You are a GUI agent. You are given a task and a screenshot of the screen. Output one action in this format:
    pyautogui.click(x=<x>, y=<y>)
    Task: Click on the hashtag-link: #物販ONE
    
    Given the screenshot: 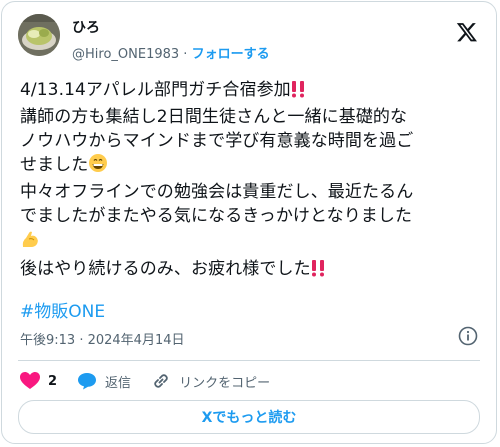 What is the action you would take?
    pyautogui.click(x=62, y=309)
    